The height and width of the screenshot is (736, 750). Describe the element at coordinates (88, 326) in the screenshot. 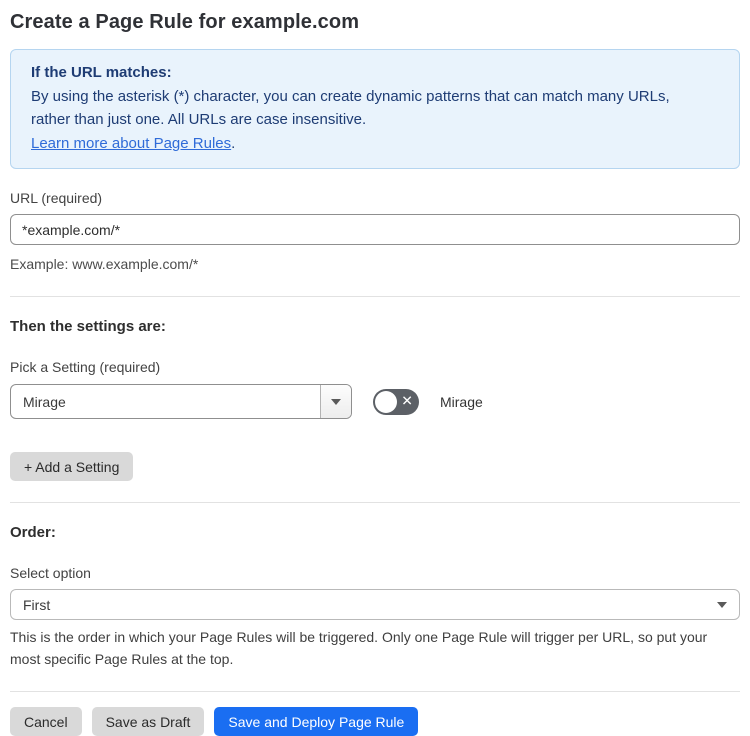

I see `settings-section-heading: Then the settings are:` at that location.